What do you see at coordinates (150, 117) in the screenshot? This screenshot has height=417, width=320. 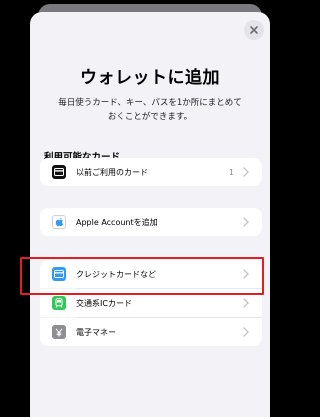 I see `description-line-2: おくことができます。` at bounding box center [150, 117].